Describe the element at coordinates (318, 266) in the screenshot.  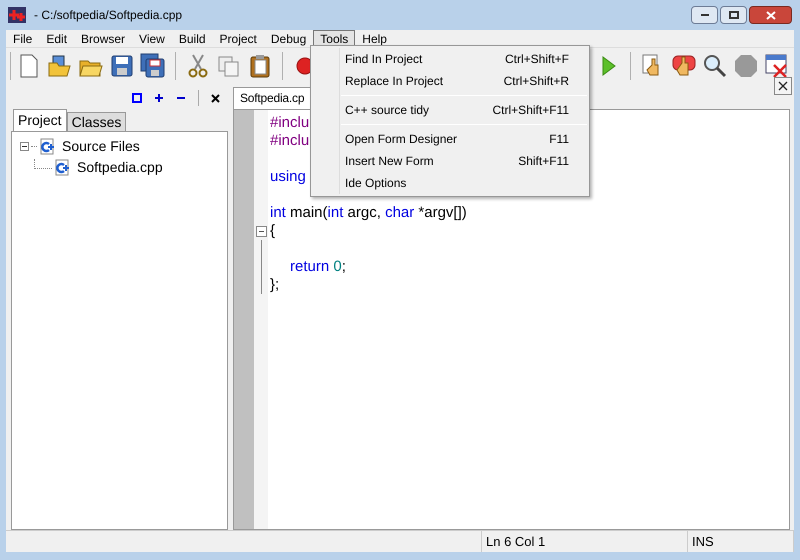
I see `code-line: return 0;` at that location.